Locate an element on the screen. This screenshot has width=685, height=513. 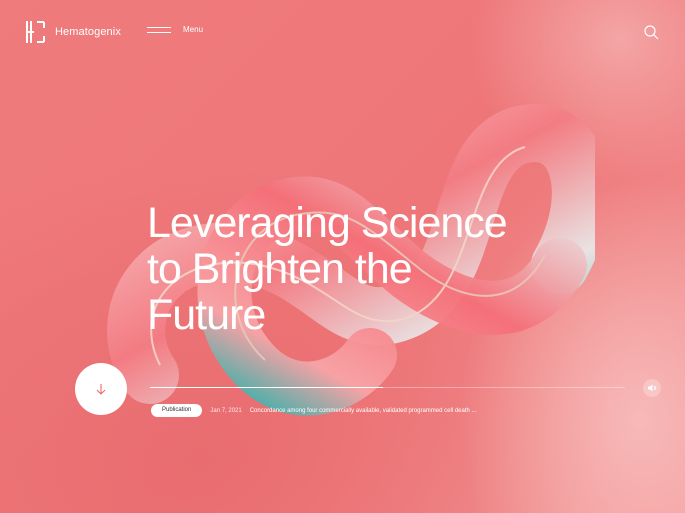
sound-toggle-button is located at coordinates (652, 388).